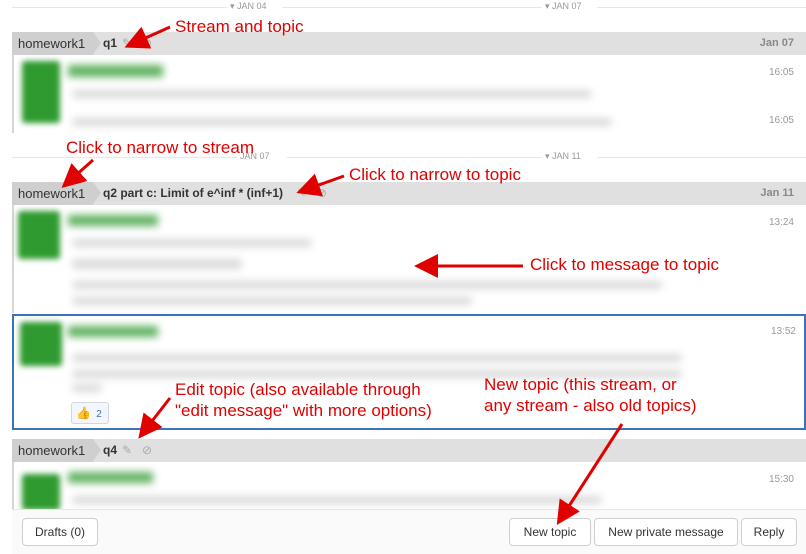  Describe the element at coordinates (252, 6) in the screenshot. I see `divider-date-left: JAN 04` at that location.